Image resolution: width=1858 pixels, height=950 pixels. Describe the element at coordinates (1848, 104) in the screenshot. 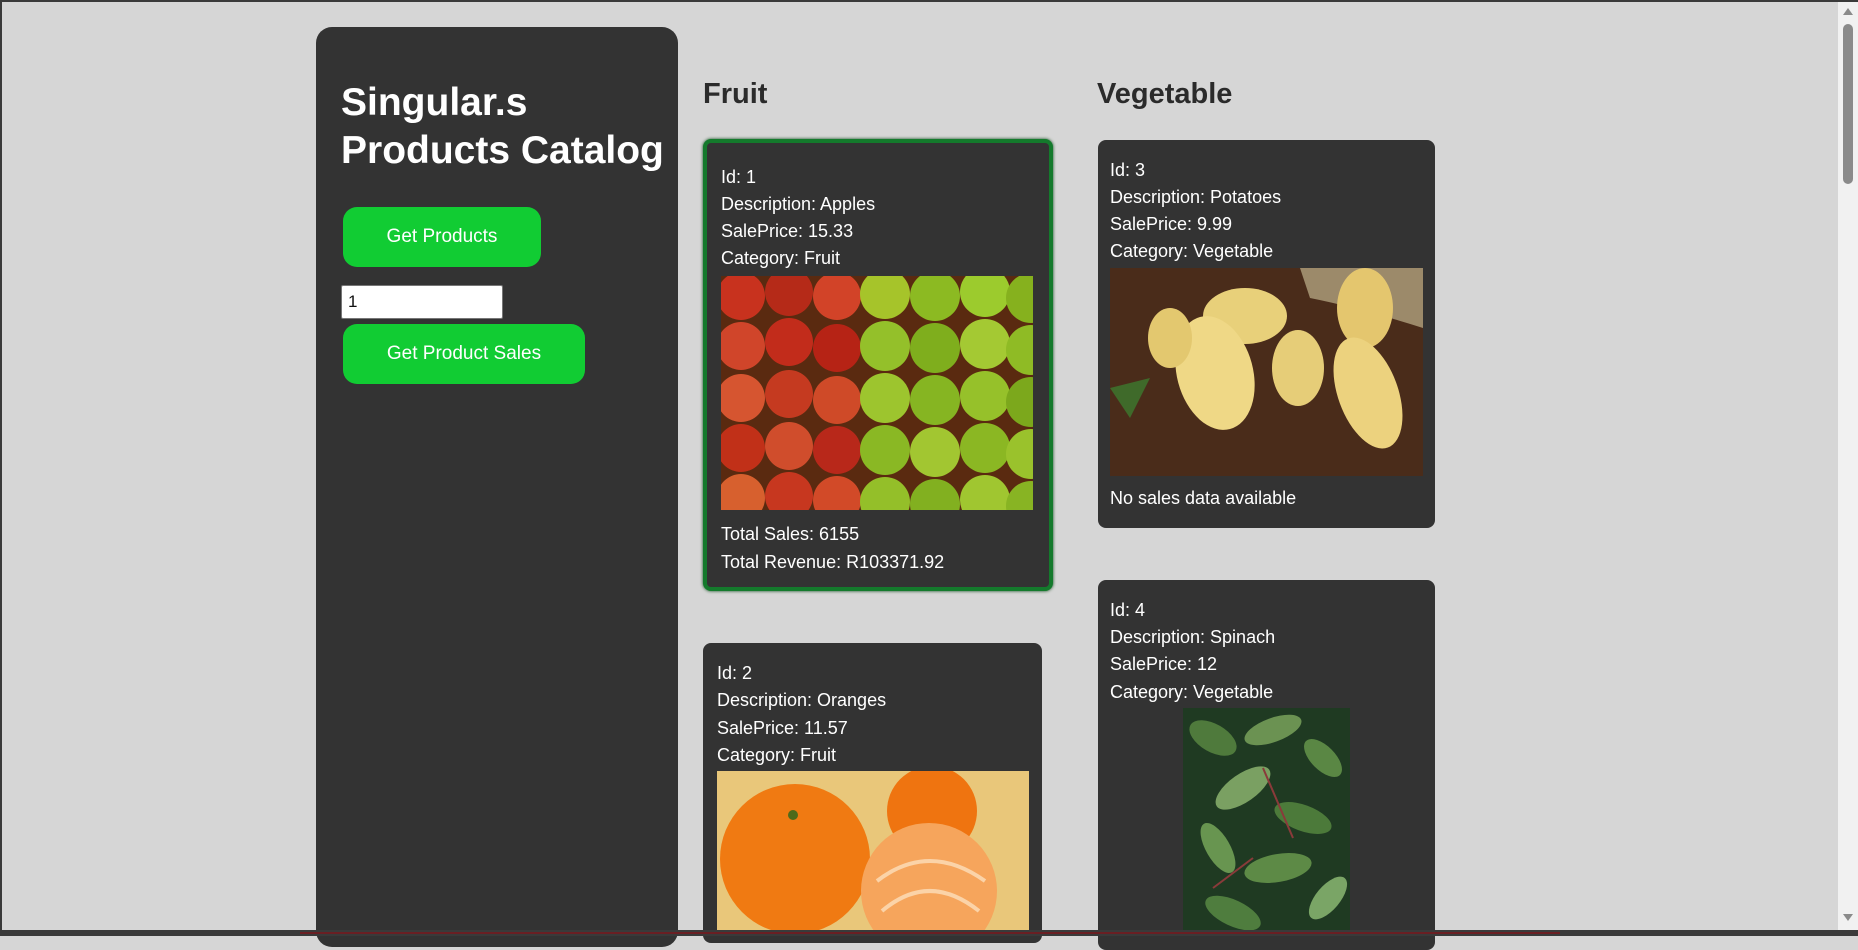

I see `scrollbar-thumb` at that location.